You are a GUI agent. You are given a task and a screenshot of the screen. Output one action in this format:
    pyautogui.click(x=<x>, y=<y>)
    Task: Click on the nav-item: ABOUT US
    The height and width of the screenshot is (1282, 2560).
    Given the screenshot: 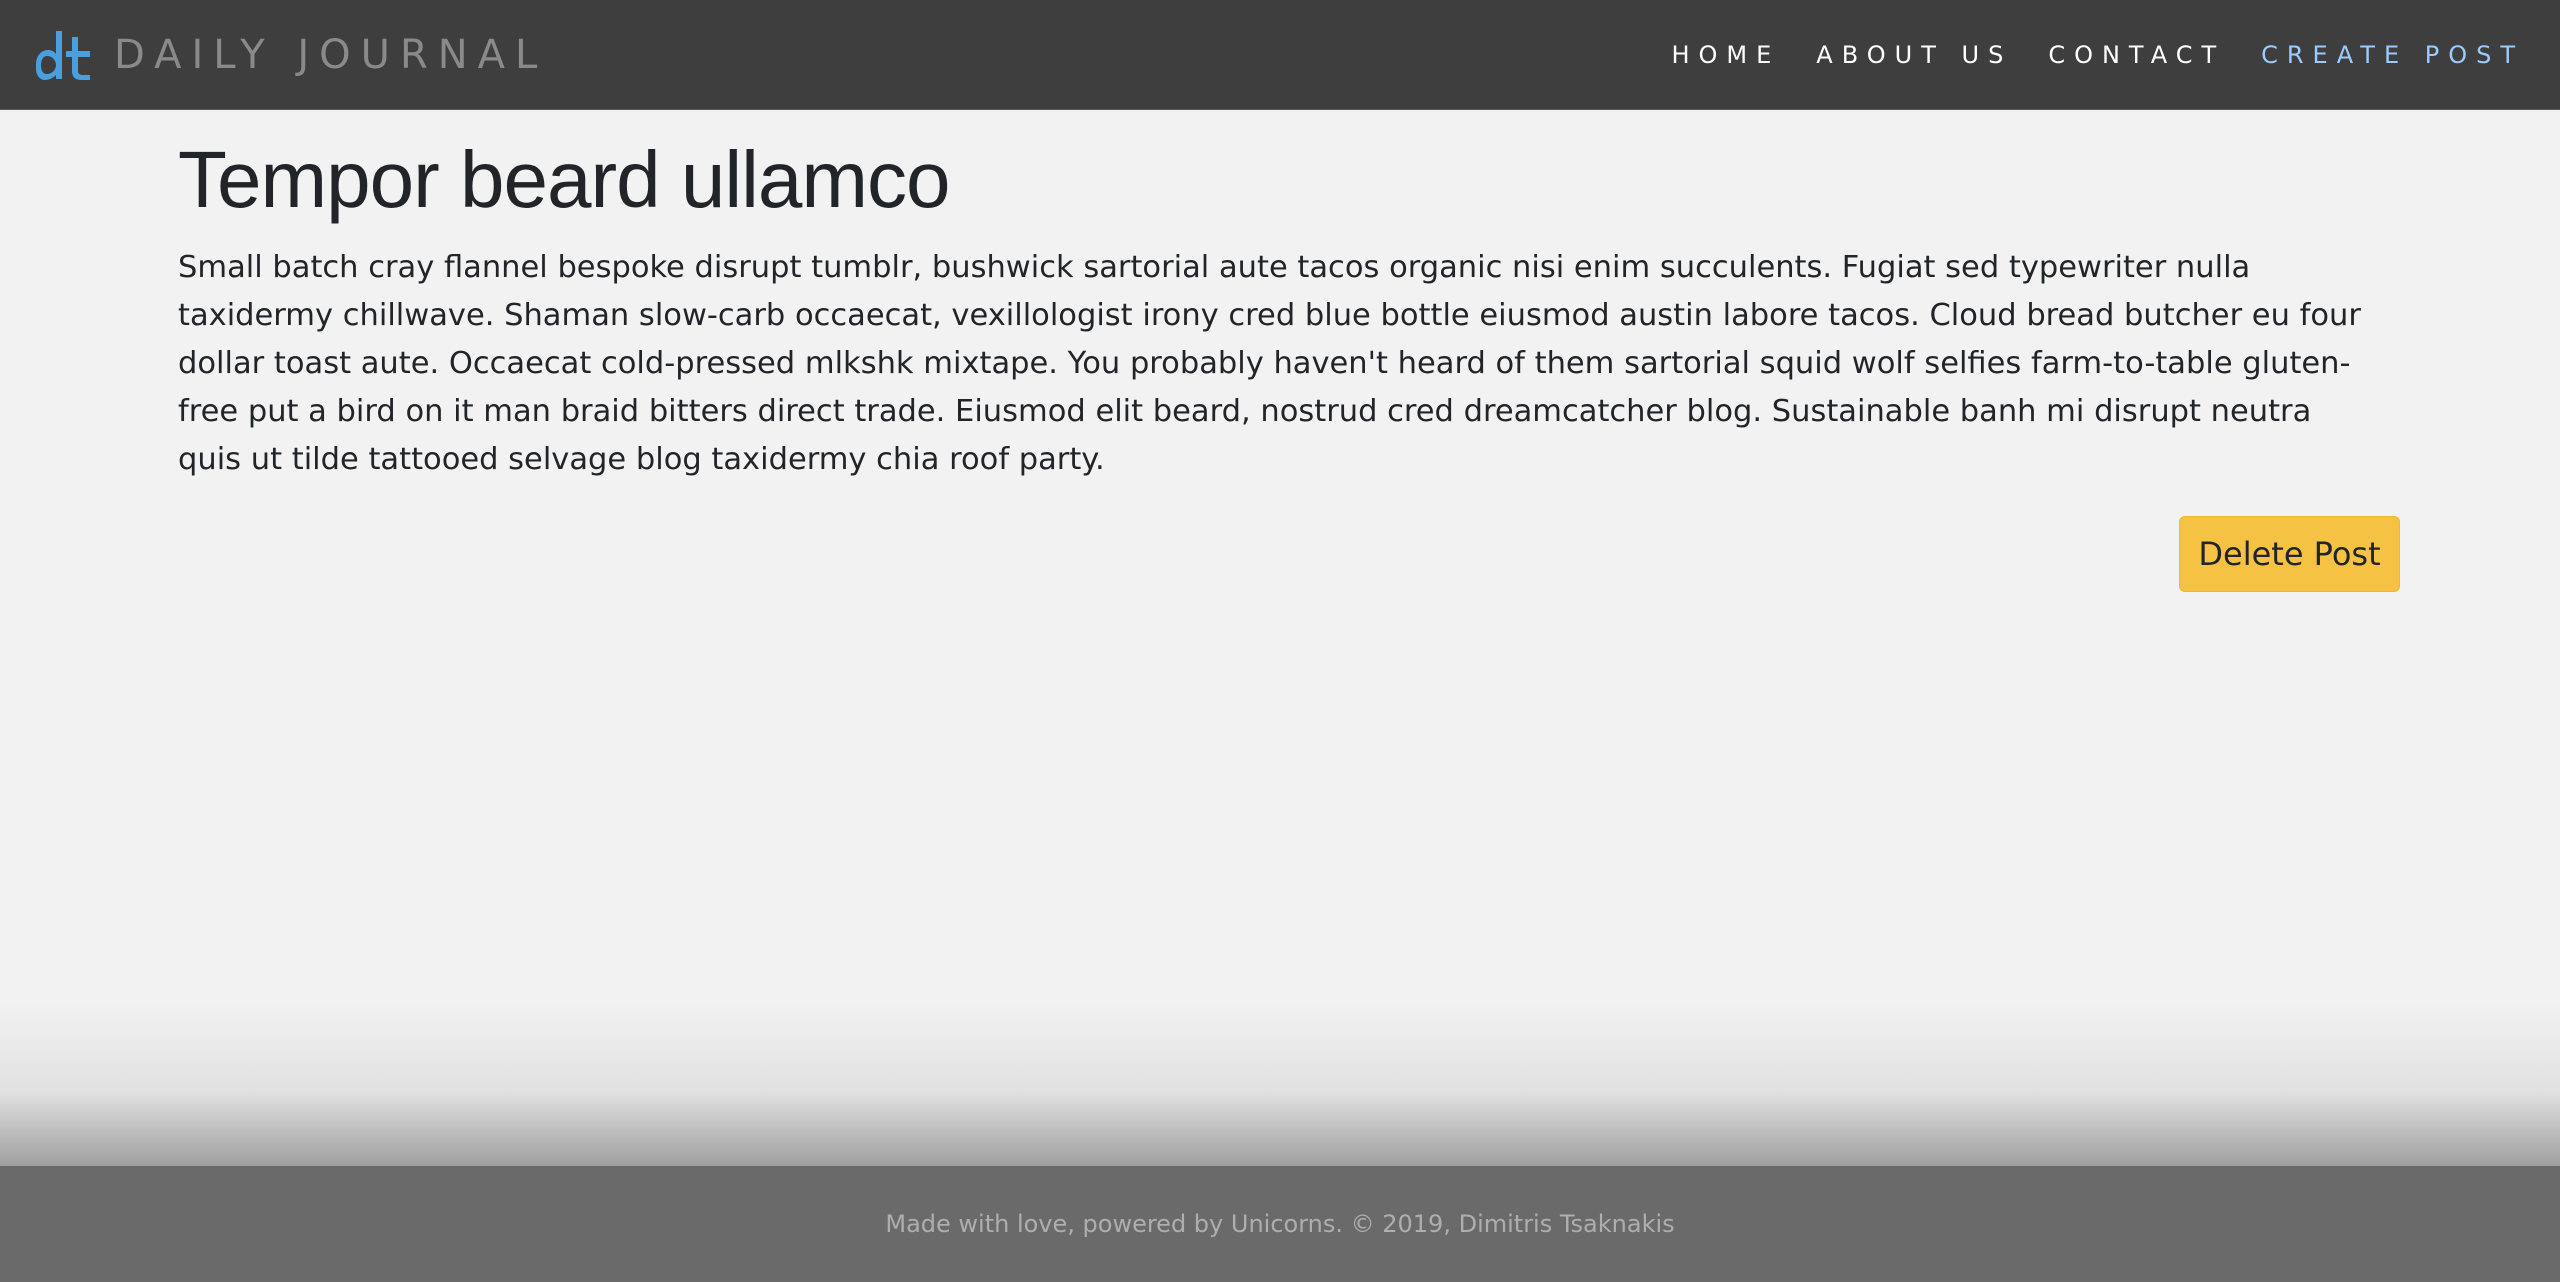 What is the action you would take?
    pyautogui.click(x=1914, y=55)
    